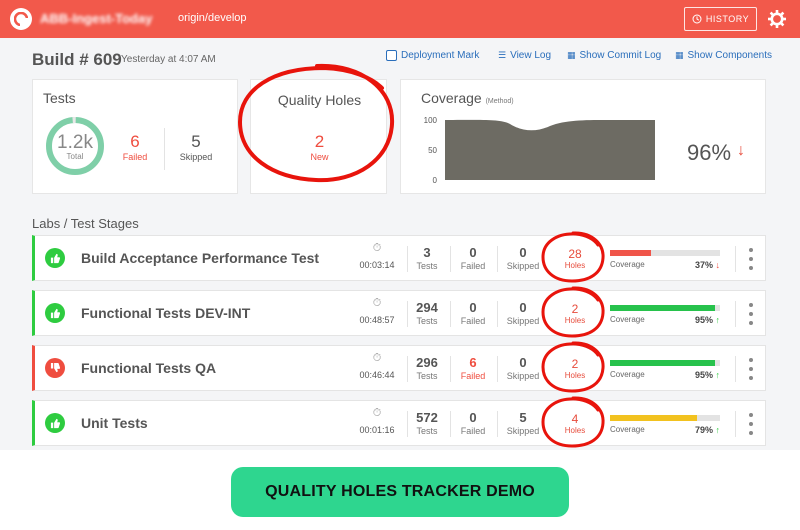  What do you see at coordinates (473, 362) in the screenshot?
I see `failed-count: 6` at bounding box center [473, 362].